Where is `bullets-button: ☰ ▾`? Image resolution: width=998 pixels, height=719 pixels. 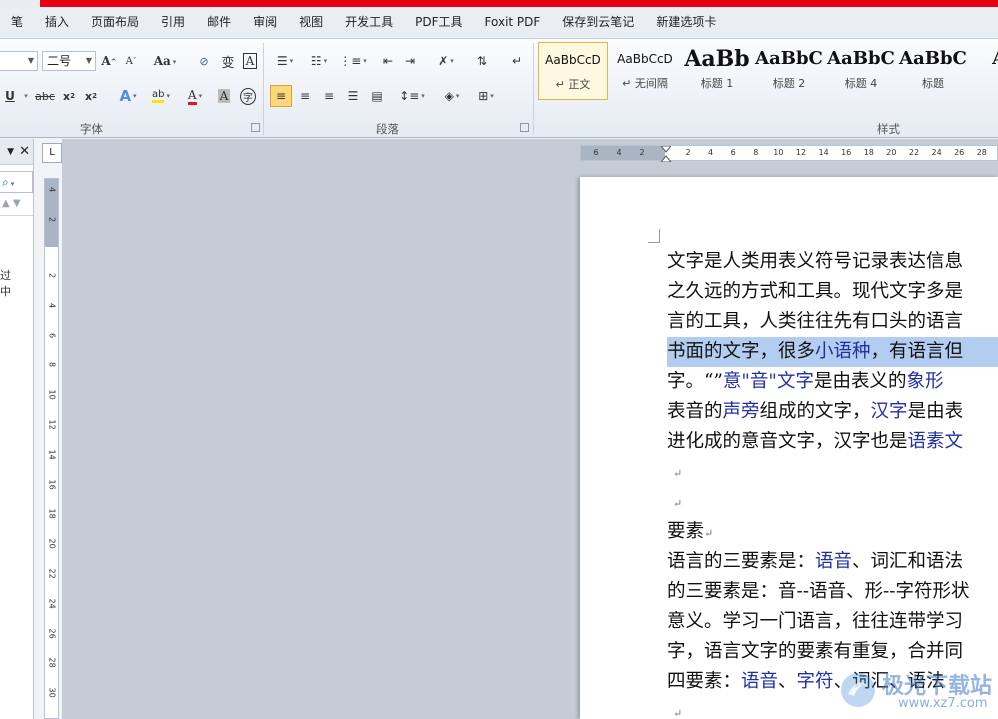
bullets-button: ☰ ▾ is located at coordinates (285, 61).